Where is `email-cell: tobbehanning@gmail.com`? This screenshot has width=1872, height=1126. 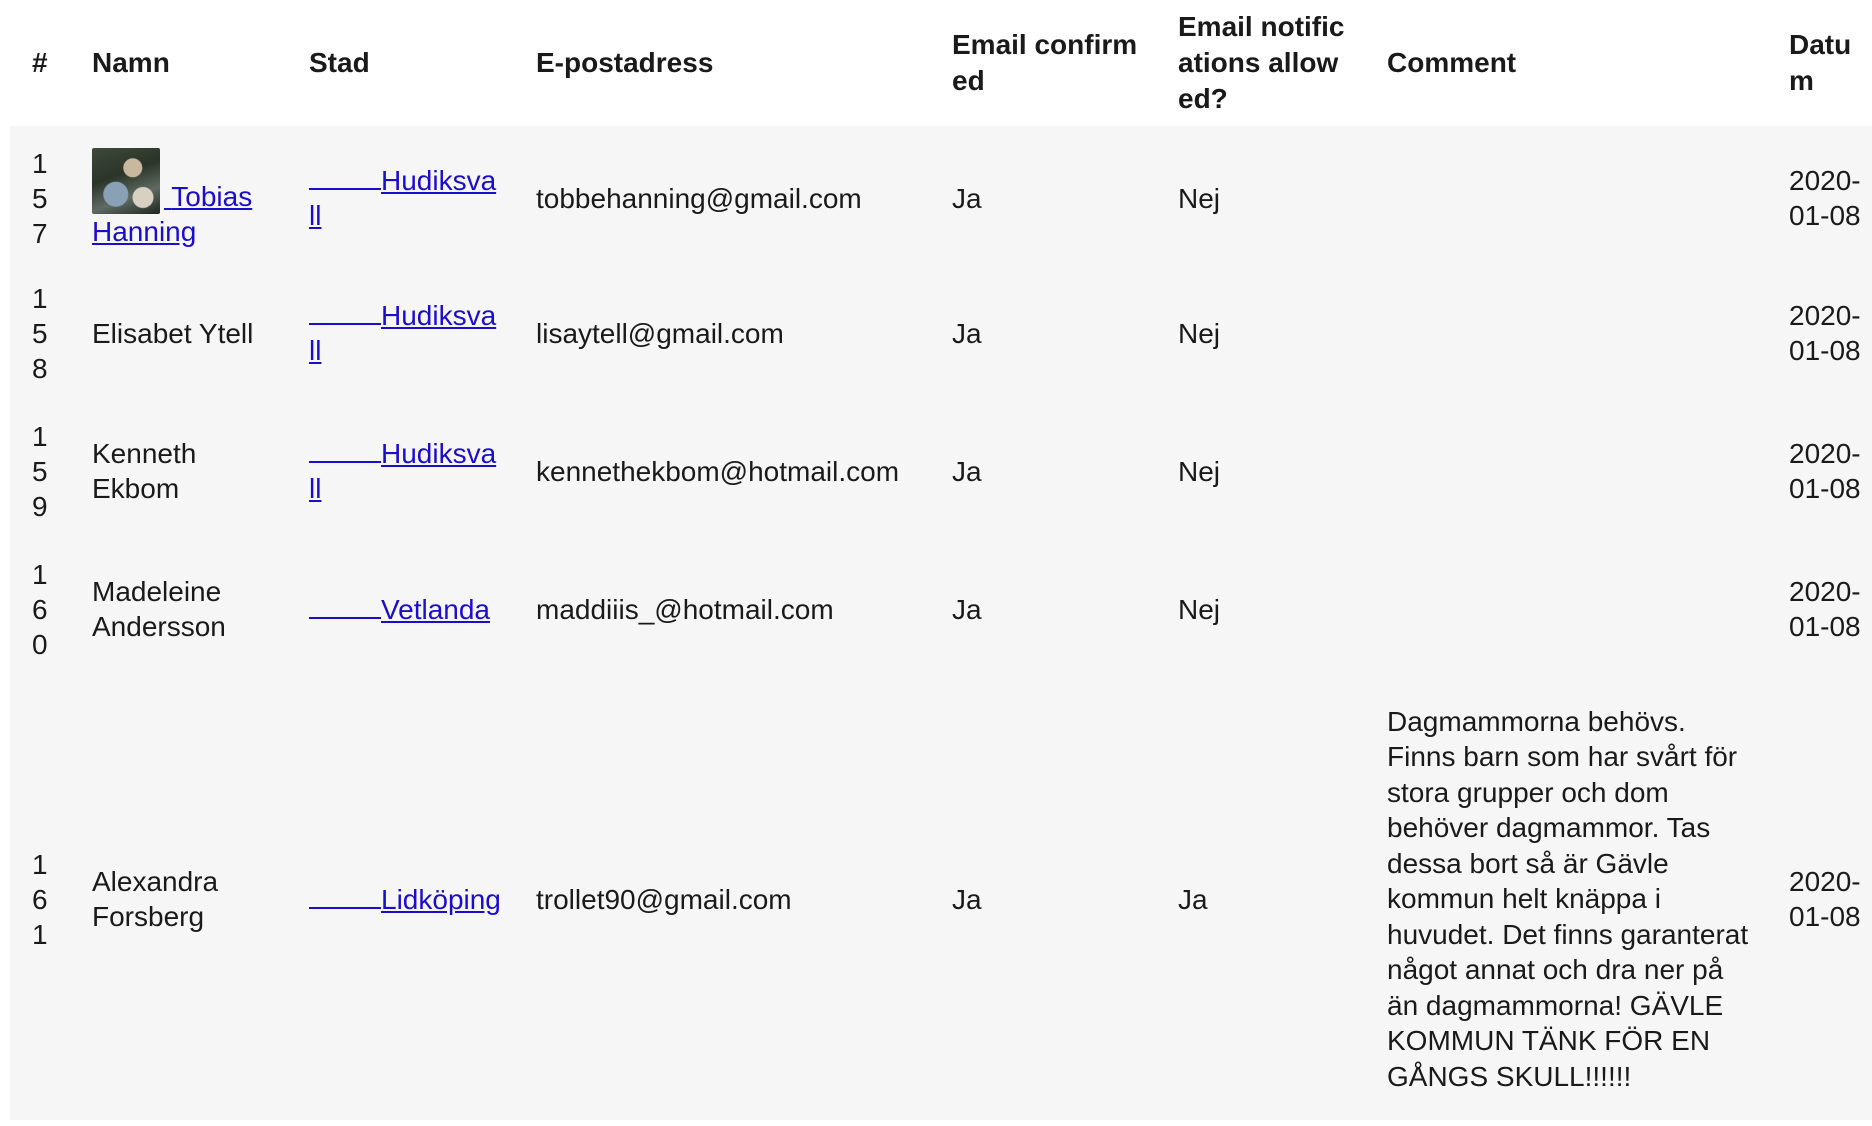 email-cell: tobbehanning@gmail.com is located at coordinates (722, 195).